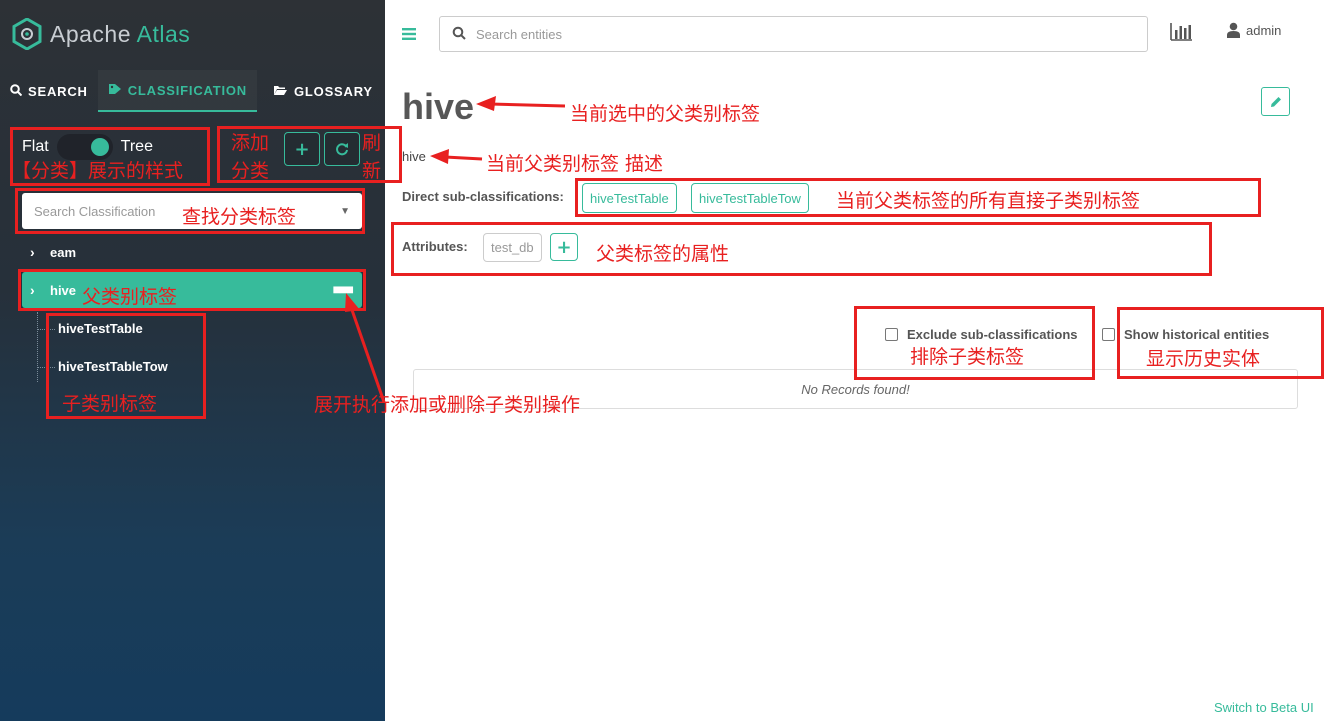 The height and width of the screenshot is (721, 1325). I want to click on switch-beta-link: Switch to Beta UI, so click(1264, 707).